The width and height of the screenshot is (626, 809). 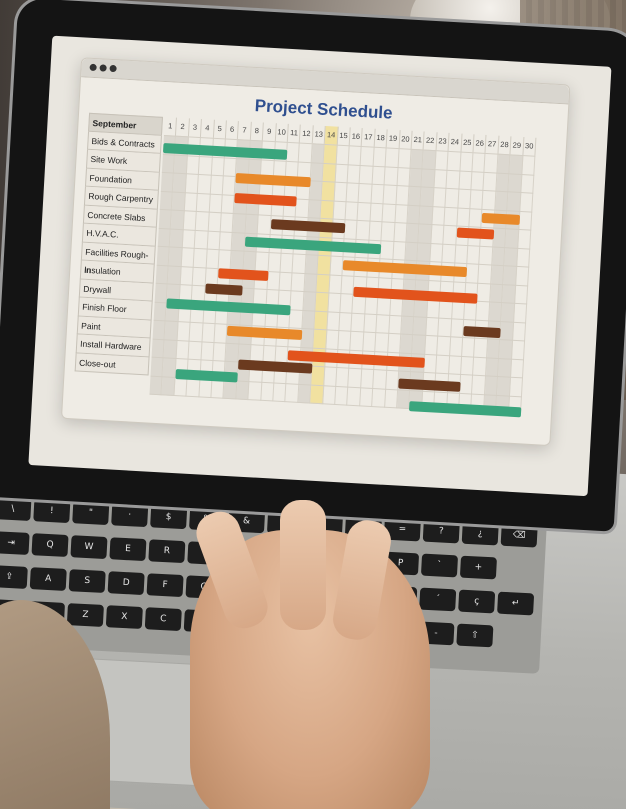 What do you see at coordinates (492, 144) in the screenshot?
I see `day-header: 27` at bounding box center [492, 144].